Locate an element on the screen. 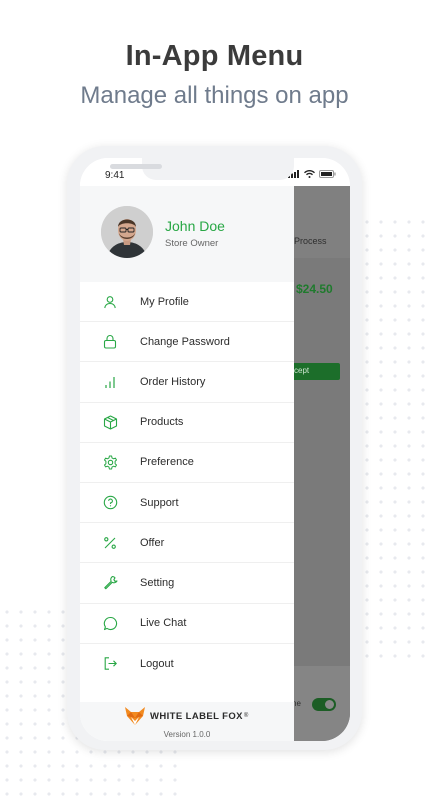  brand-logo: WHITE LABEL FOX ® is located at coordinates (186, 716).